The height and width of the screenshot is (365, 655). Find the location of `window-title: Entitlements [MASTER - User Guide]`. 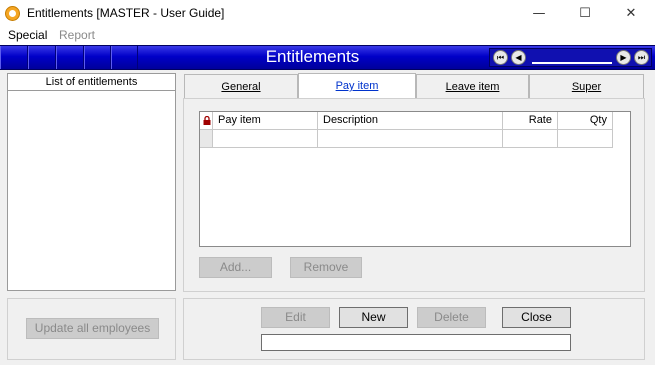

window-title: Entitlements [MASTER - User Guide] is located at coordinates (126, 13).